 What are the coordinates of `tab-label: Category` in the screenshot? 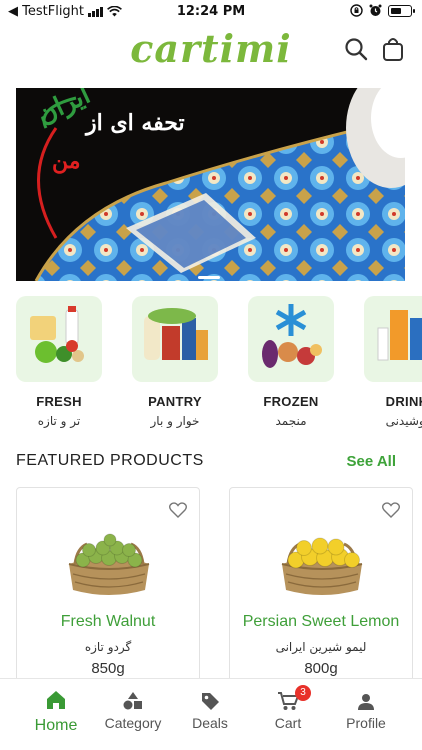 It's located at (133, 723).